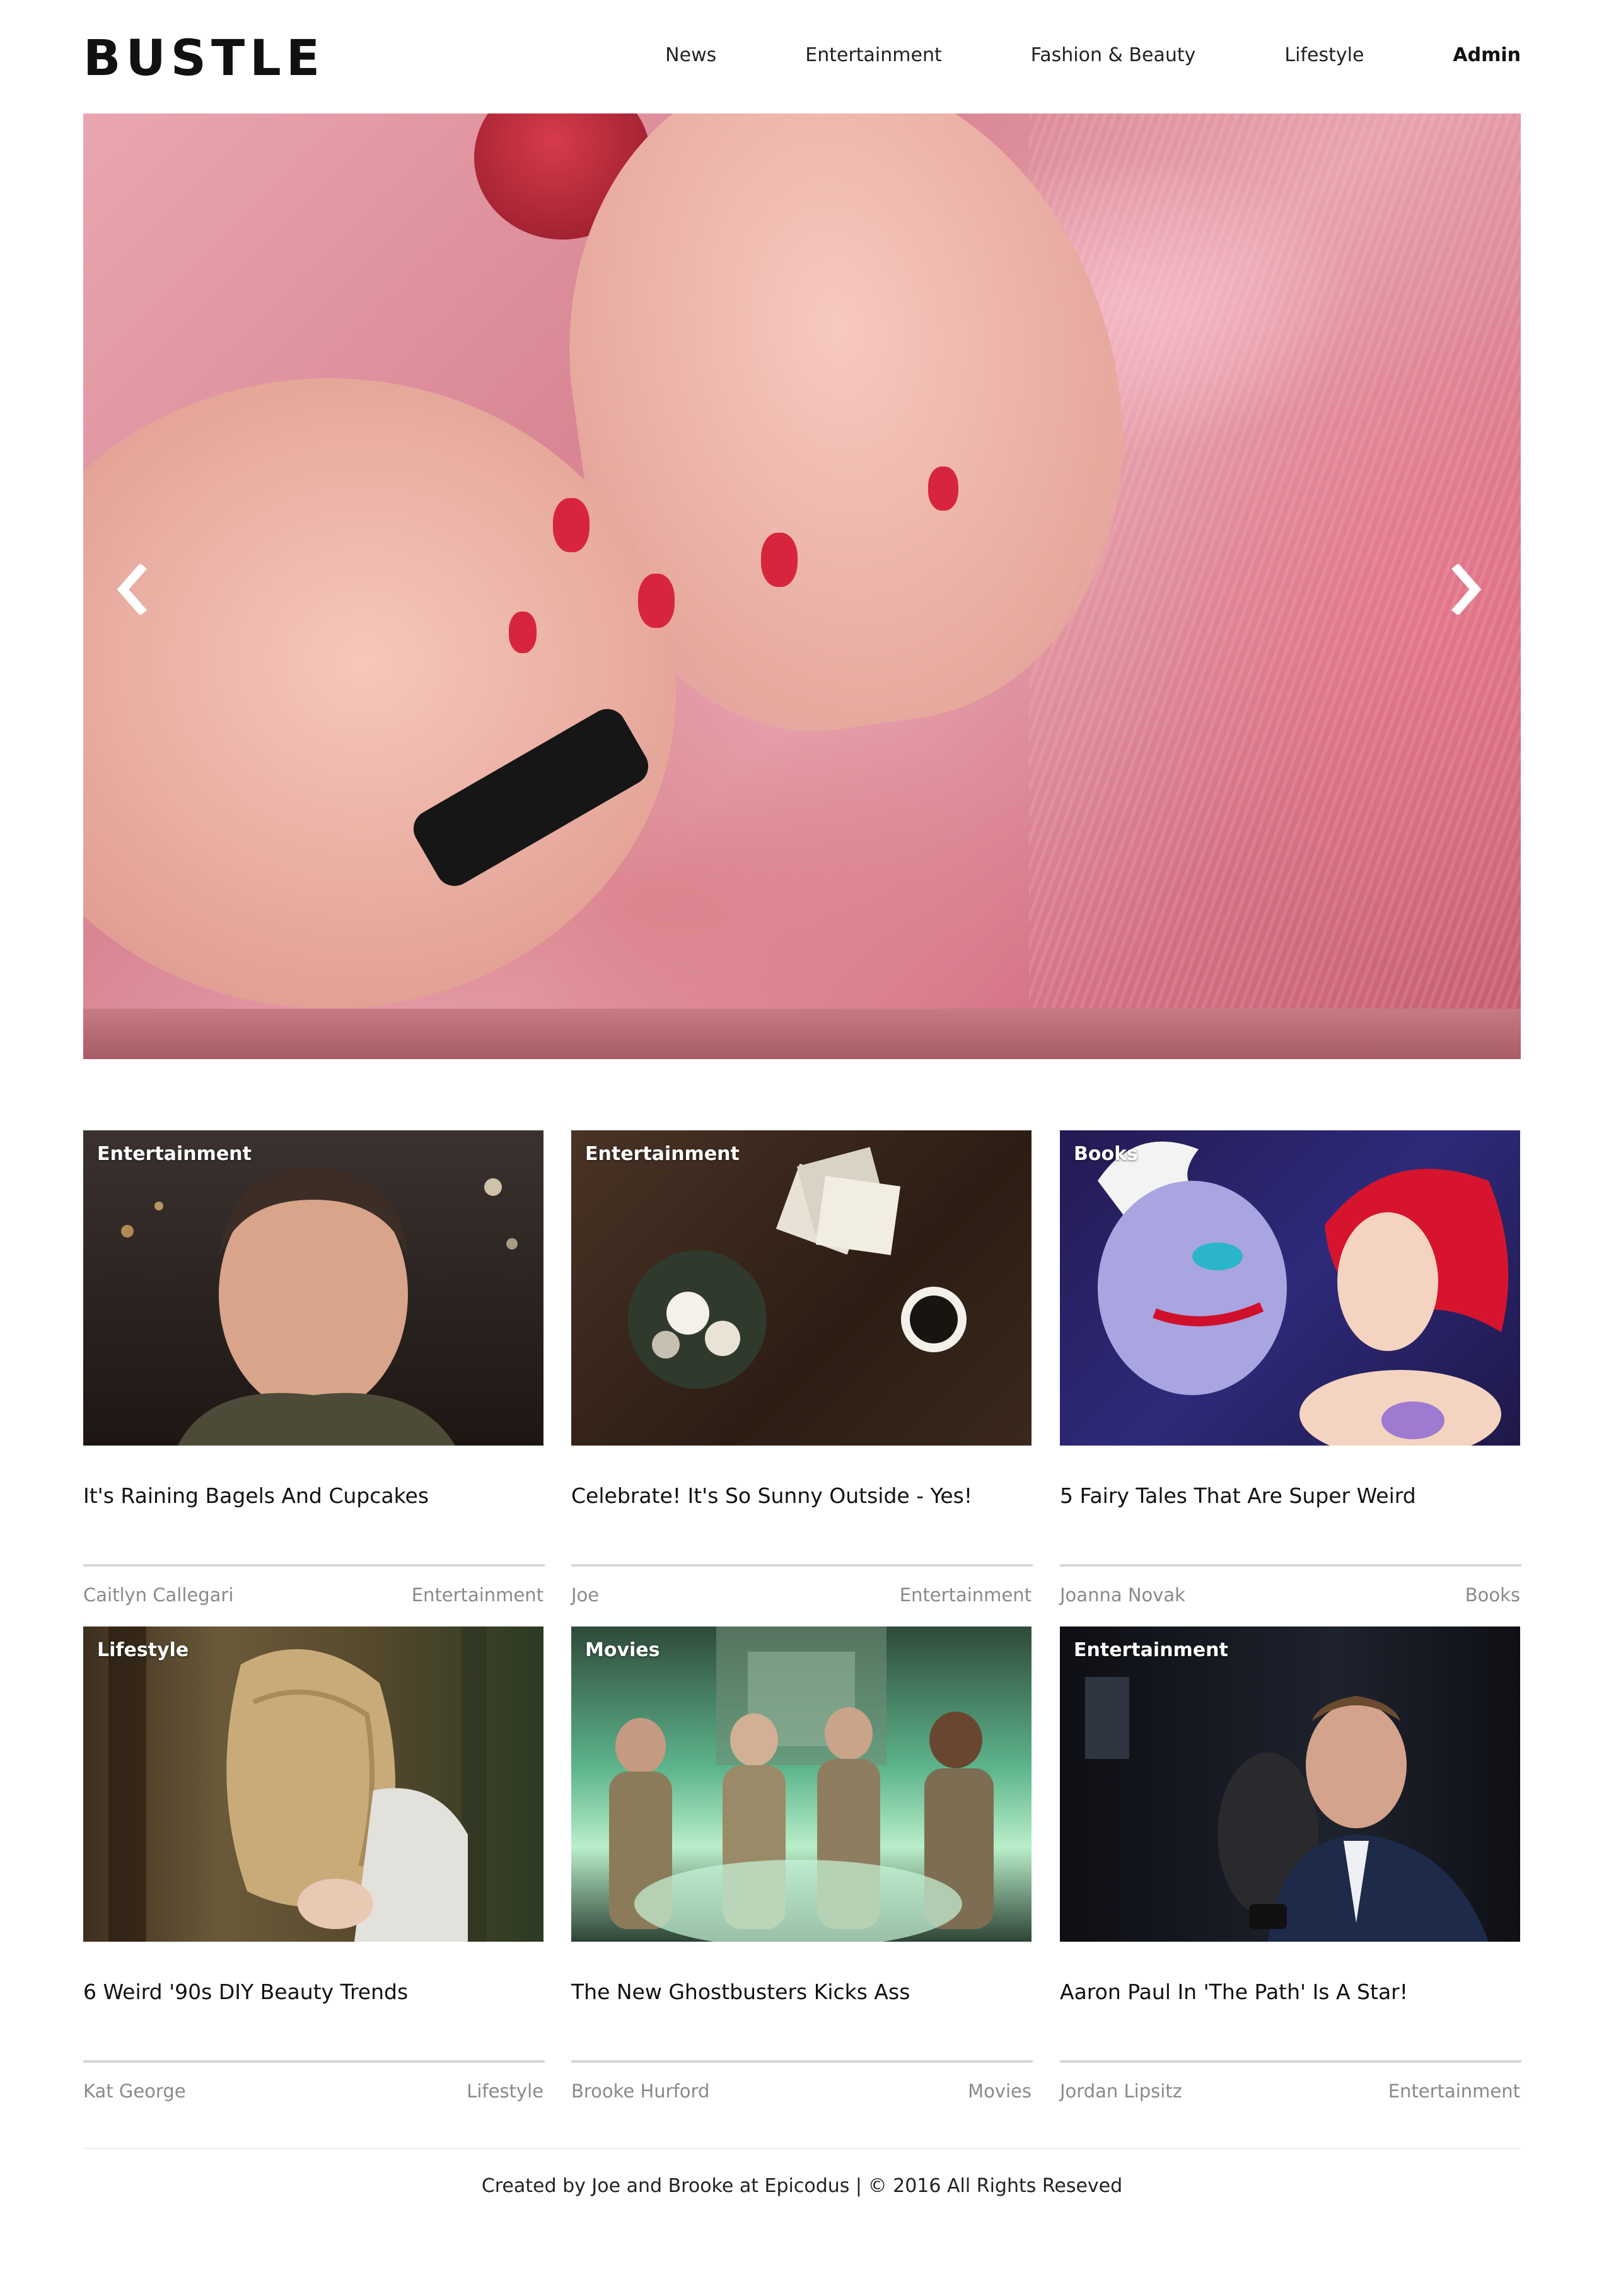  I want to click on nav-admin: Admin, so click(1487, 55).